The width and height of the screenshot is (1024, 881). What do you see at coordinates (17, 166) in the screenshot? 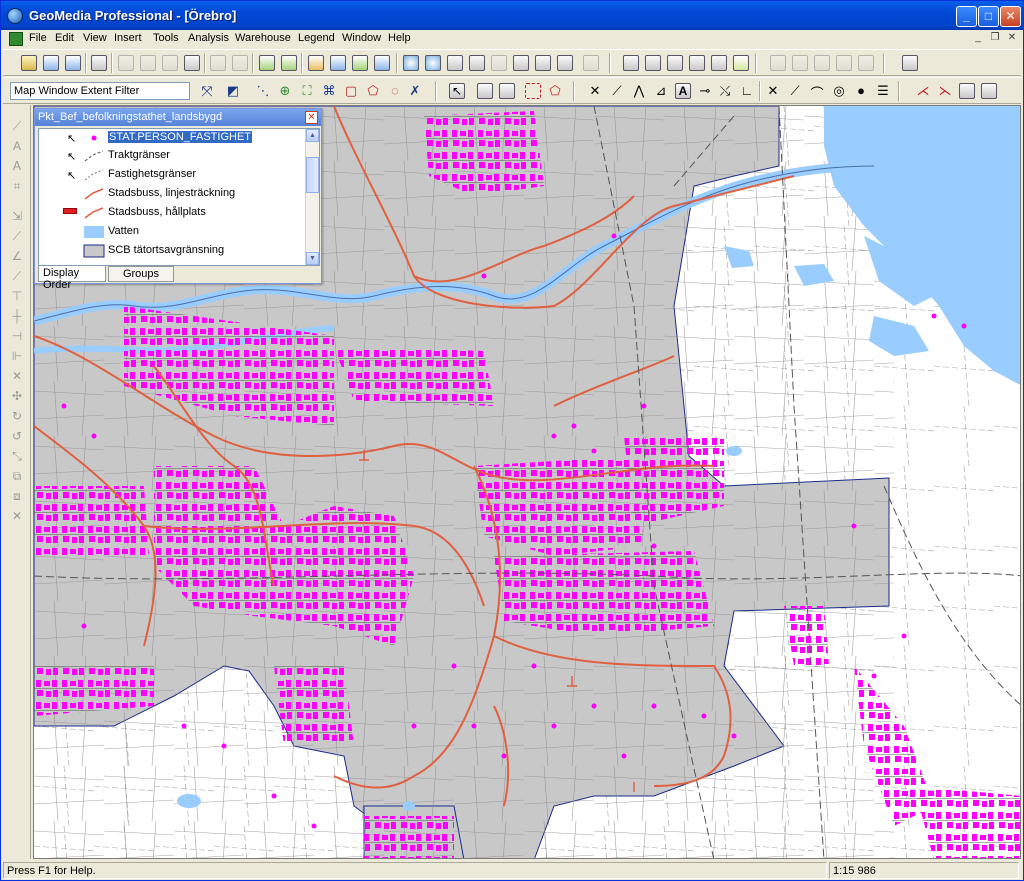
I see `edit-text-icon: Ａ` at bounding box center [17, 166].